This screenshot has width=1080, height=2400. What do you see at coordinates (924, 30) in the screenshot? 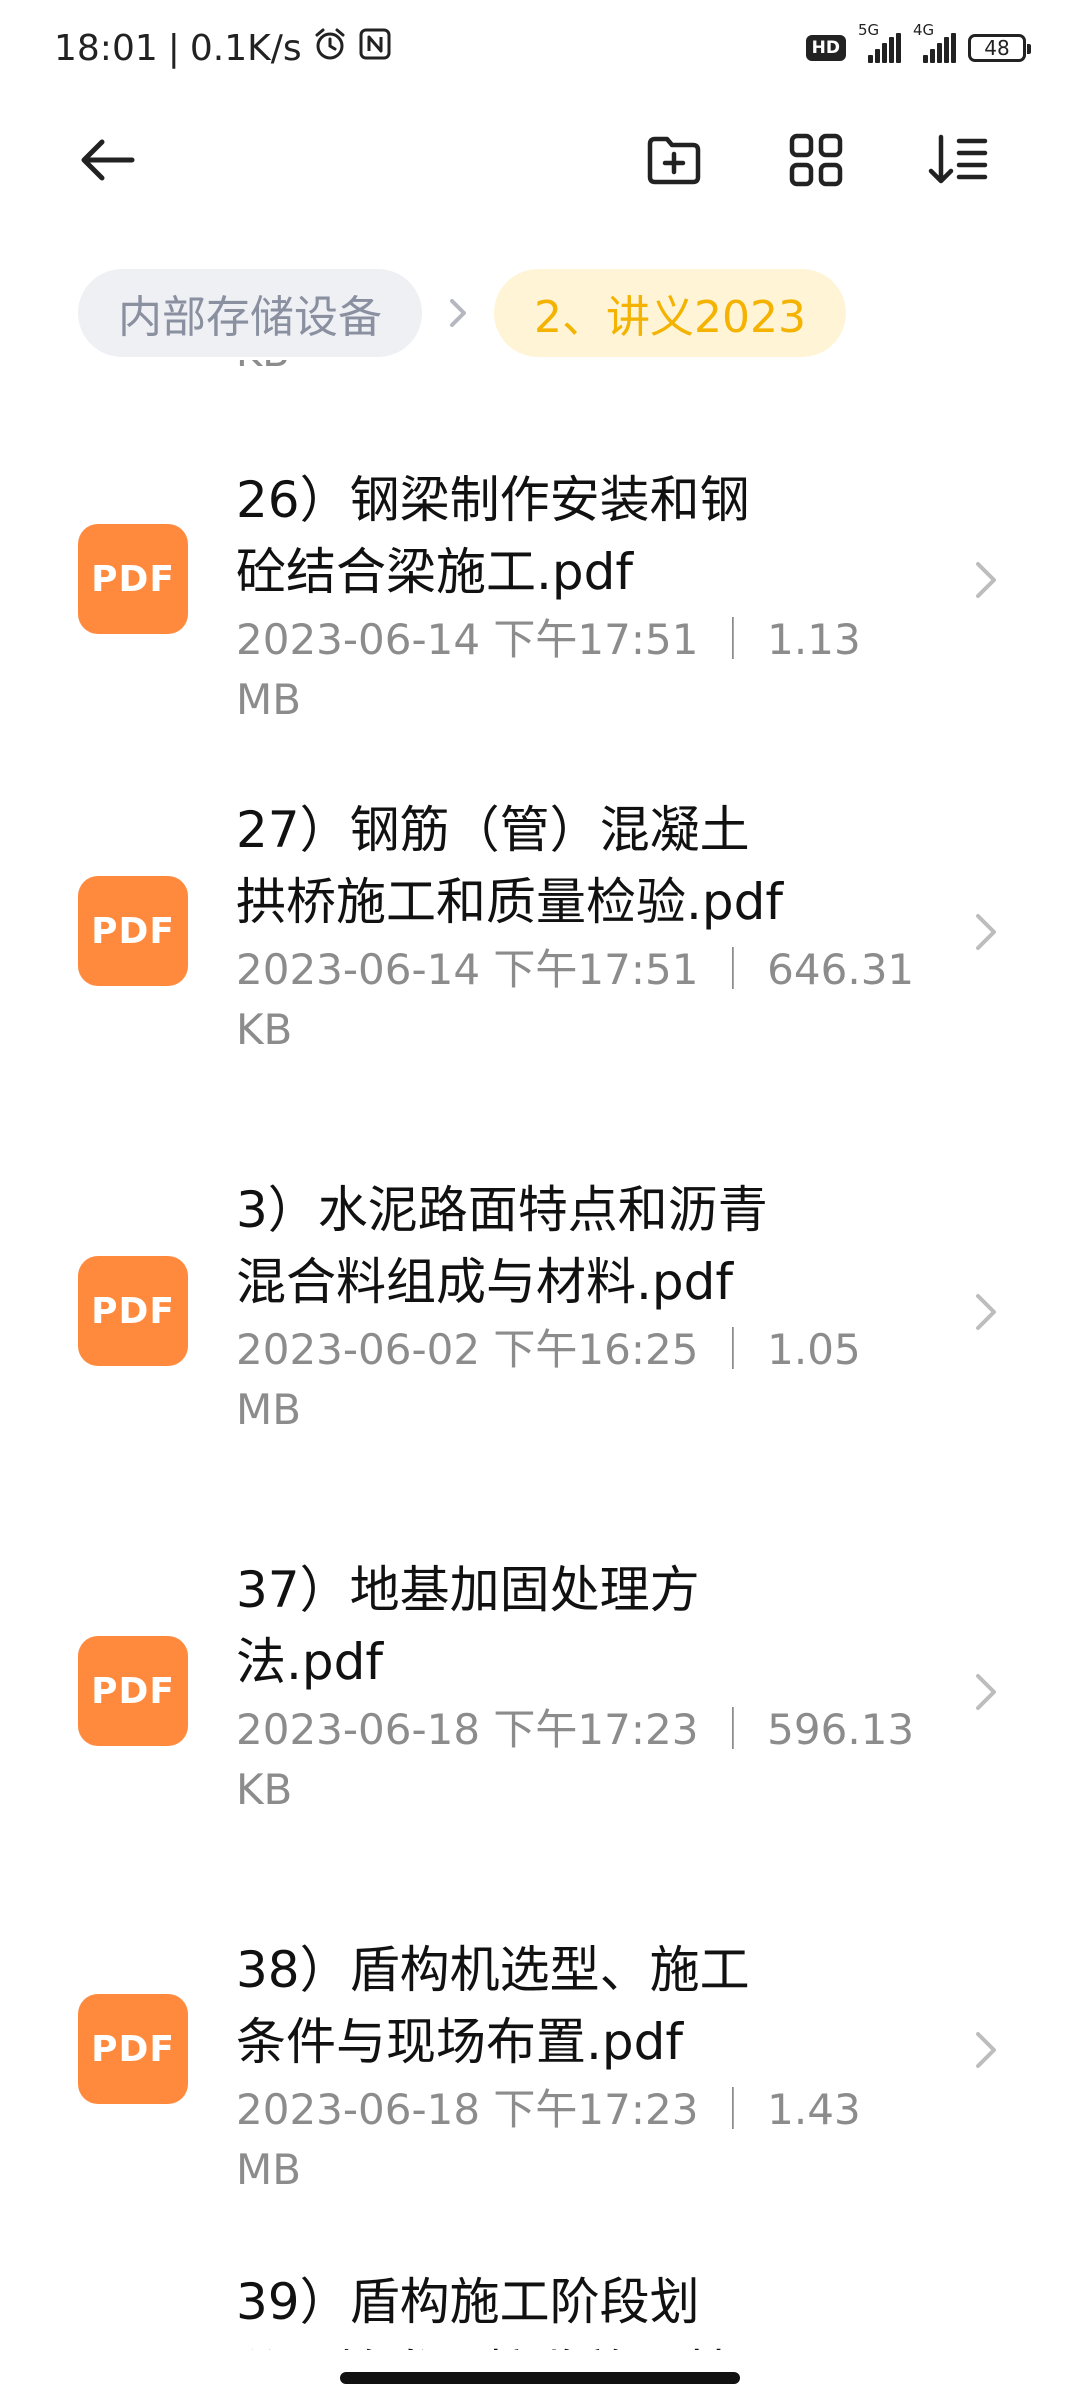
I see `signal-4g-label: 4G` at bounding box center [924, 30].